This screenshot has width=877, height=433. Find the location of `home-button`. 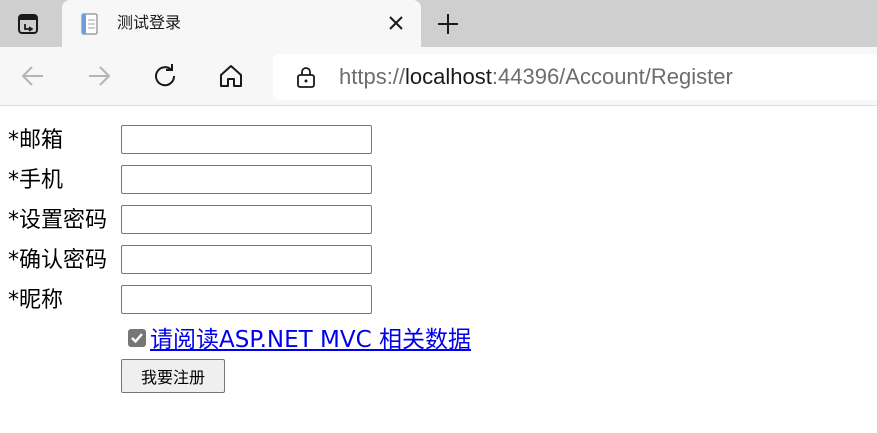

home-button is located at coordinates (231, 76).